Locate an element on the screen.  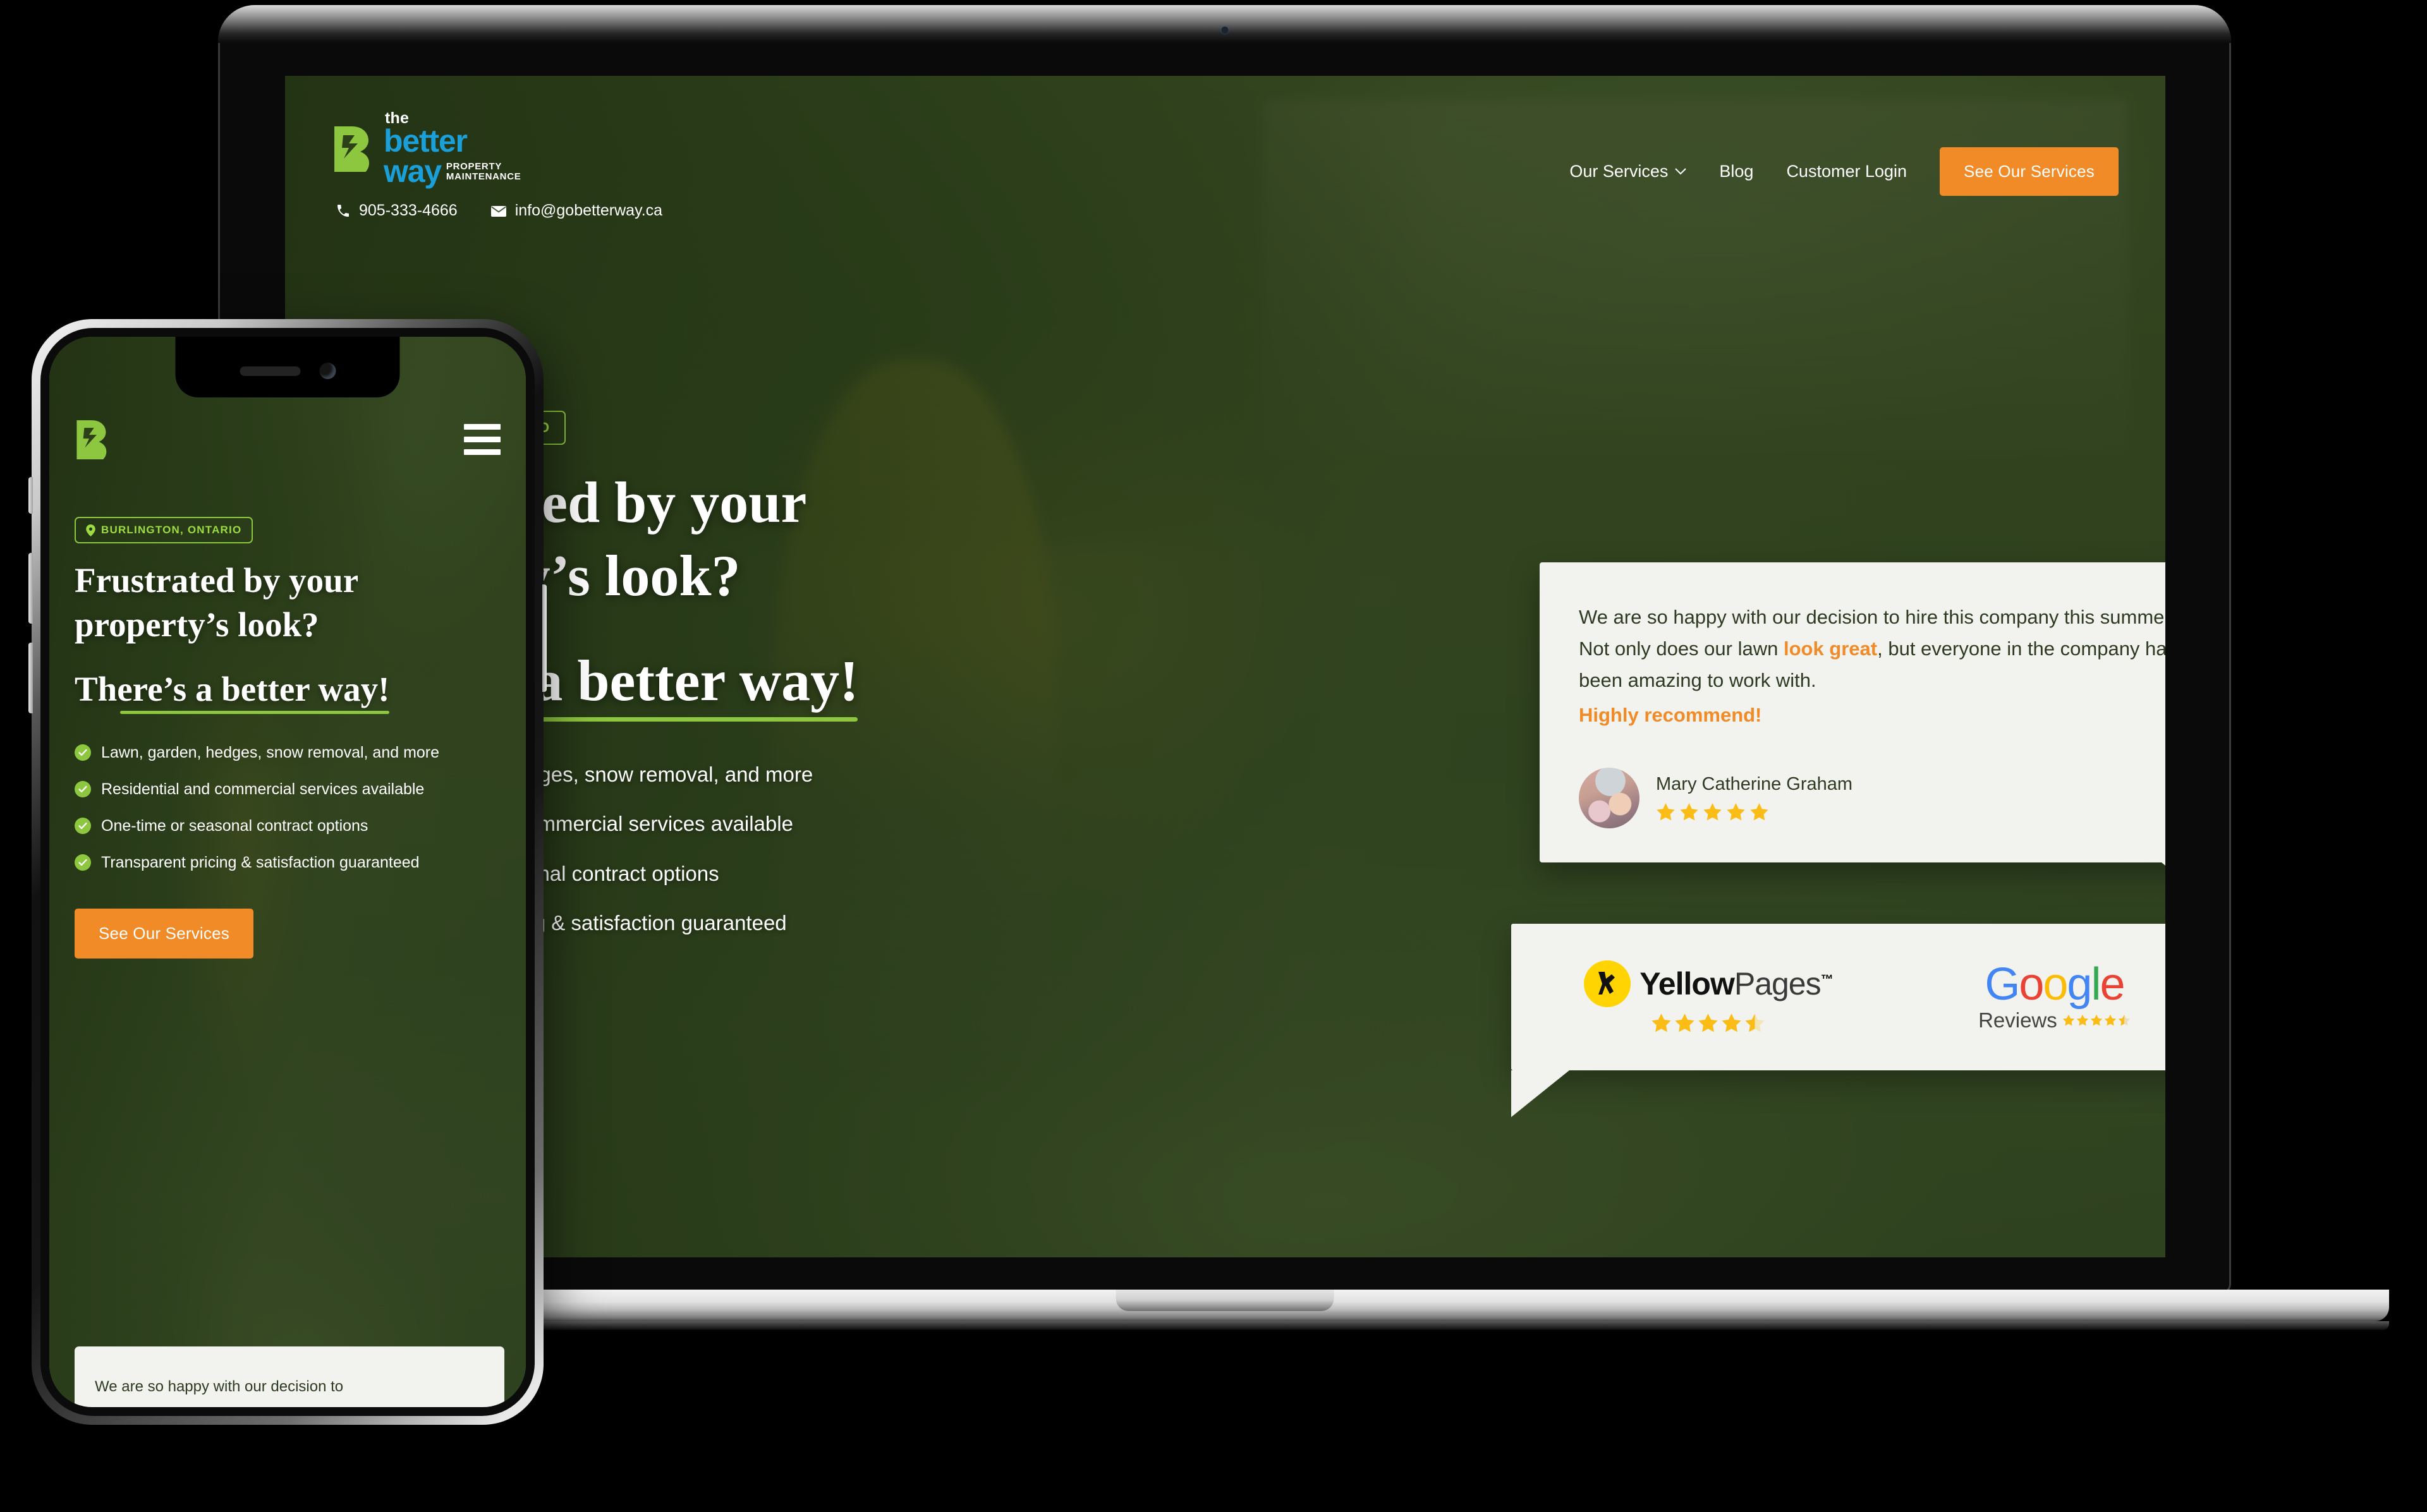
testimonial-recommend: Highly recommend! is located at coordinates (1670, 714).